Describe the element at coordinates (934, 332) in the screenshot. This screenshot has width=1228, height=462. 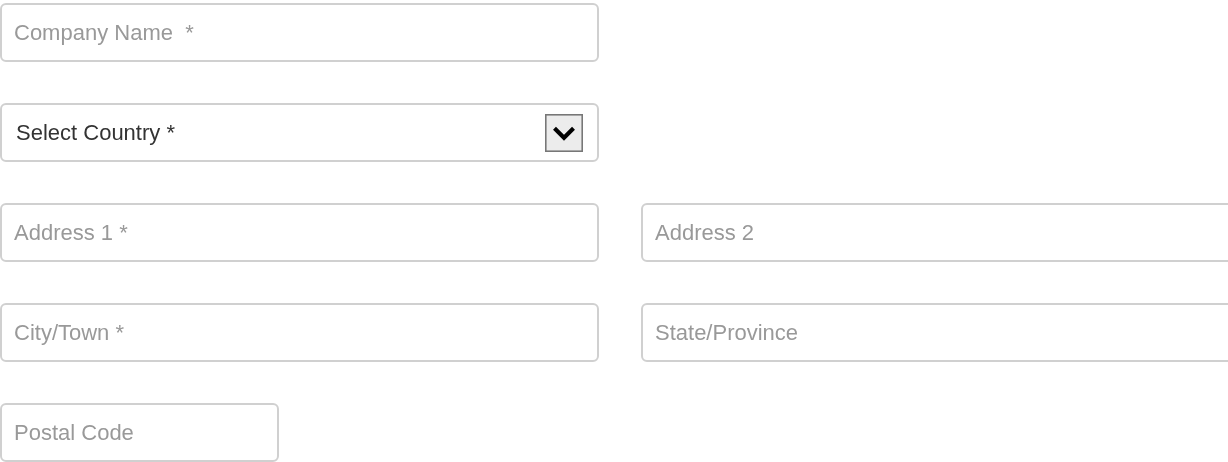
I see `input-field: State/Province` at that location.